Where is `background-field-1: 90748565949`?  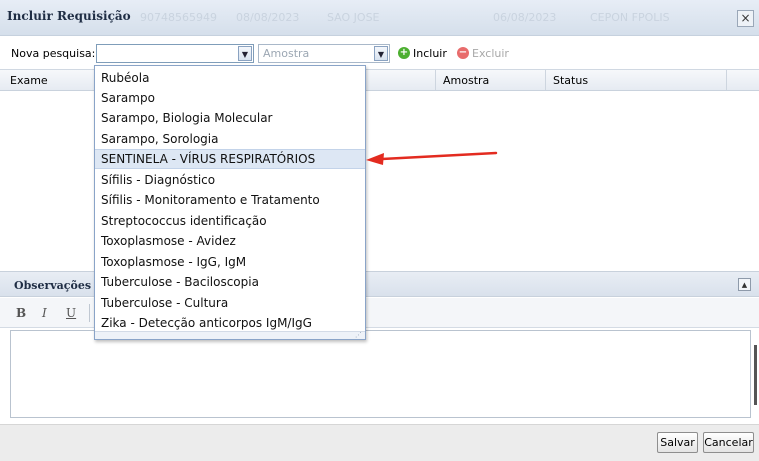 background-field-1: 90748565949 is located at coordinates (178, 17).